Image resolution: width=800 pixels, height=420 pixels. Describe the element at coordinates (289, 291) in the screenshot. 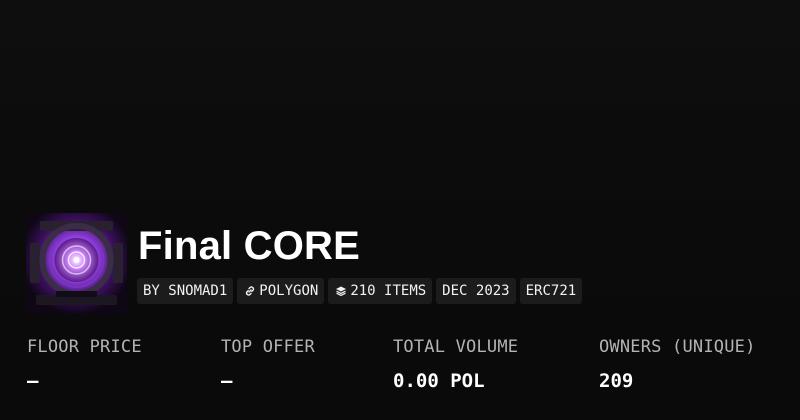

I see `chain-tag-label: POLYGON` at that location.